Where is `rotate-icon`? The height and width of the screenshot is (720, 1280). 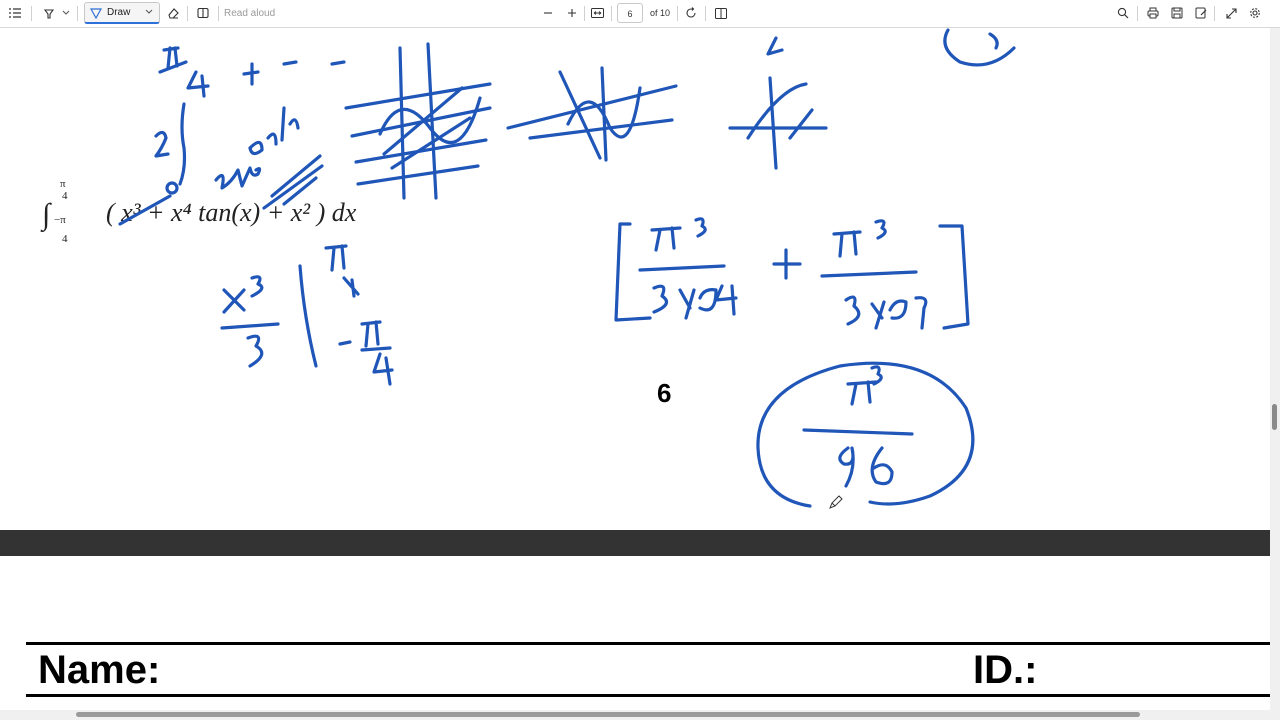
rotate-icon is located at coordinates (691, 13).